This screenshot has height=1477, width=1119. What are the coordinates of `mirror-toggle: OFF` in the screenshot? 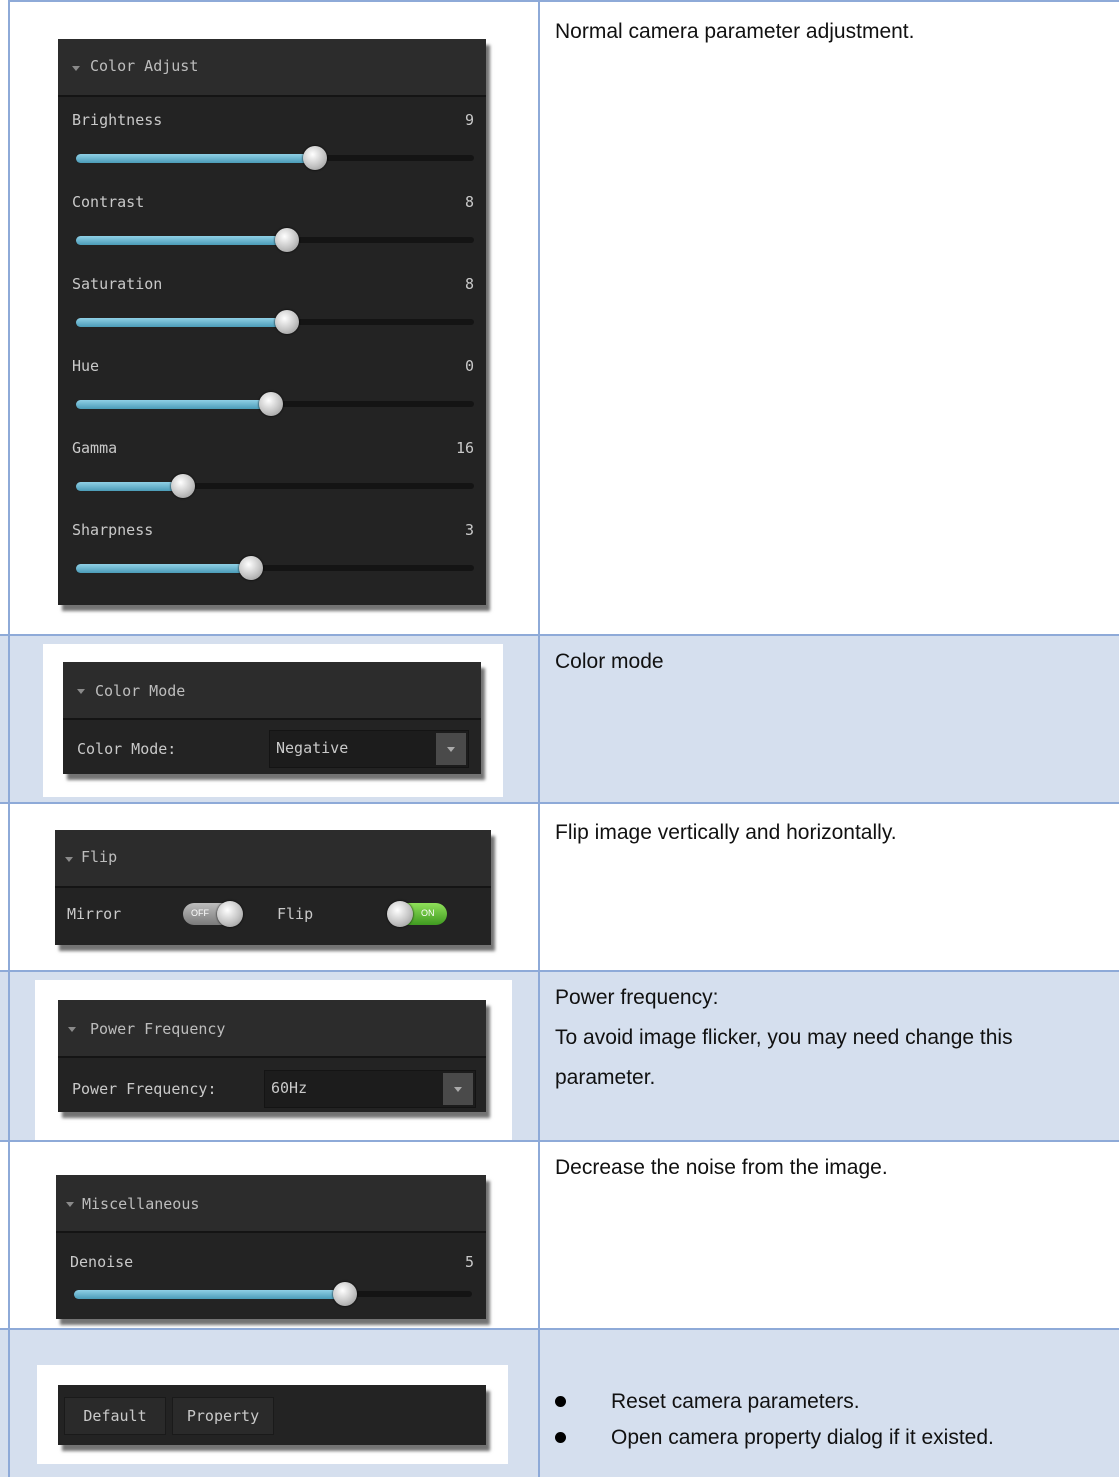 It's located at (213, 914).